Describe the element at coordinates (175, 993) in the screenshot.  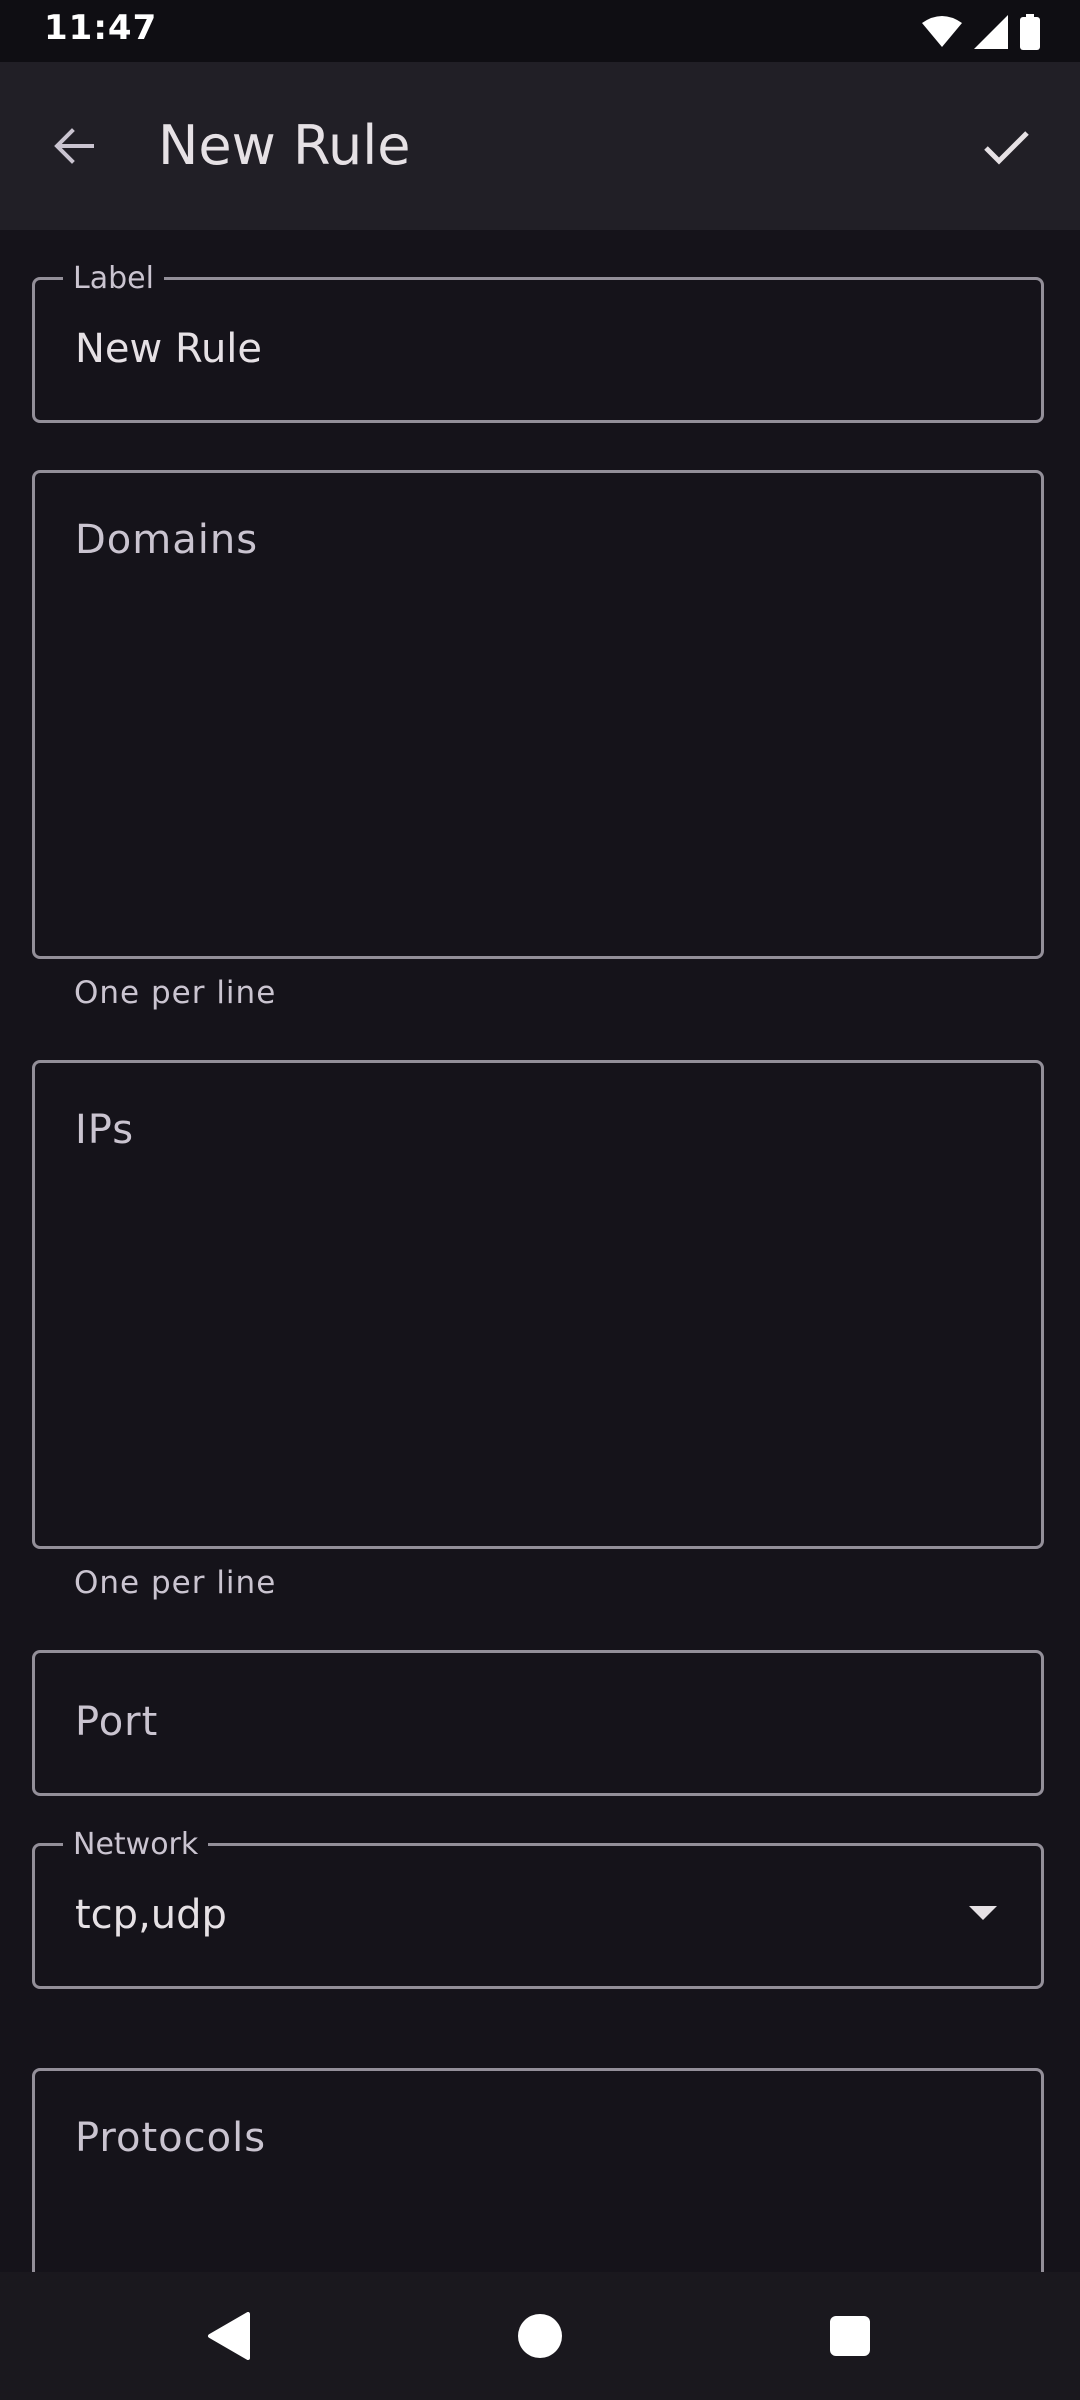
I see `domains-supporting-text: One per line` at that location.